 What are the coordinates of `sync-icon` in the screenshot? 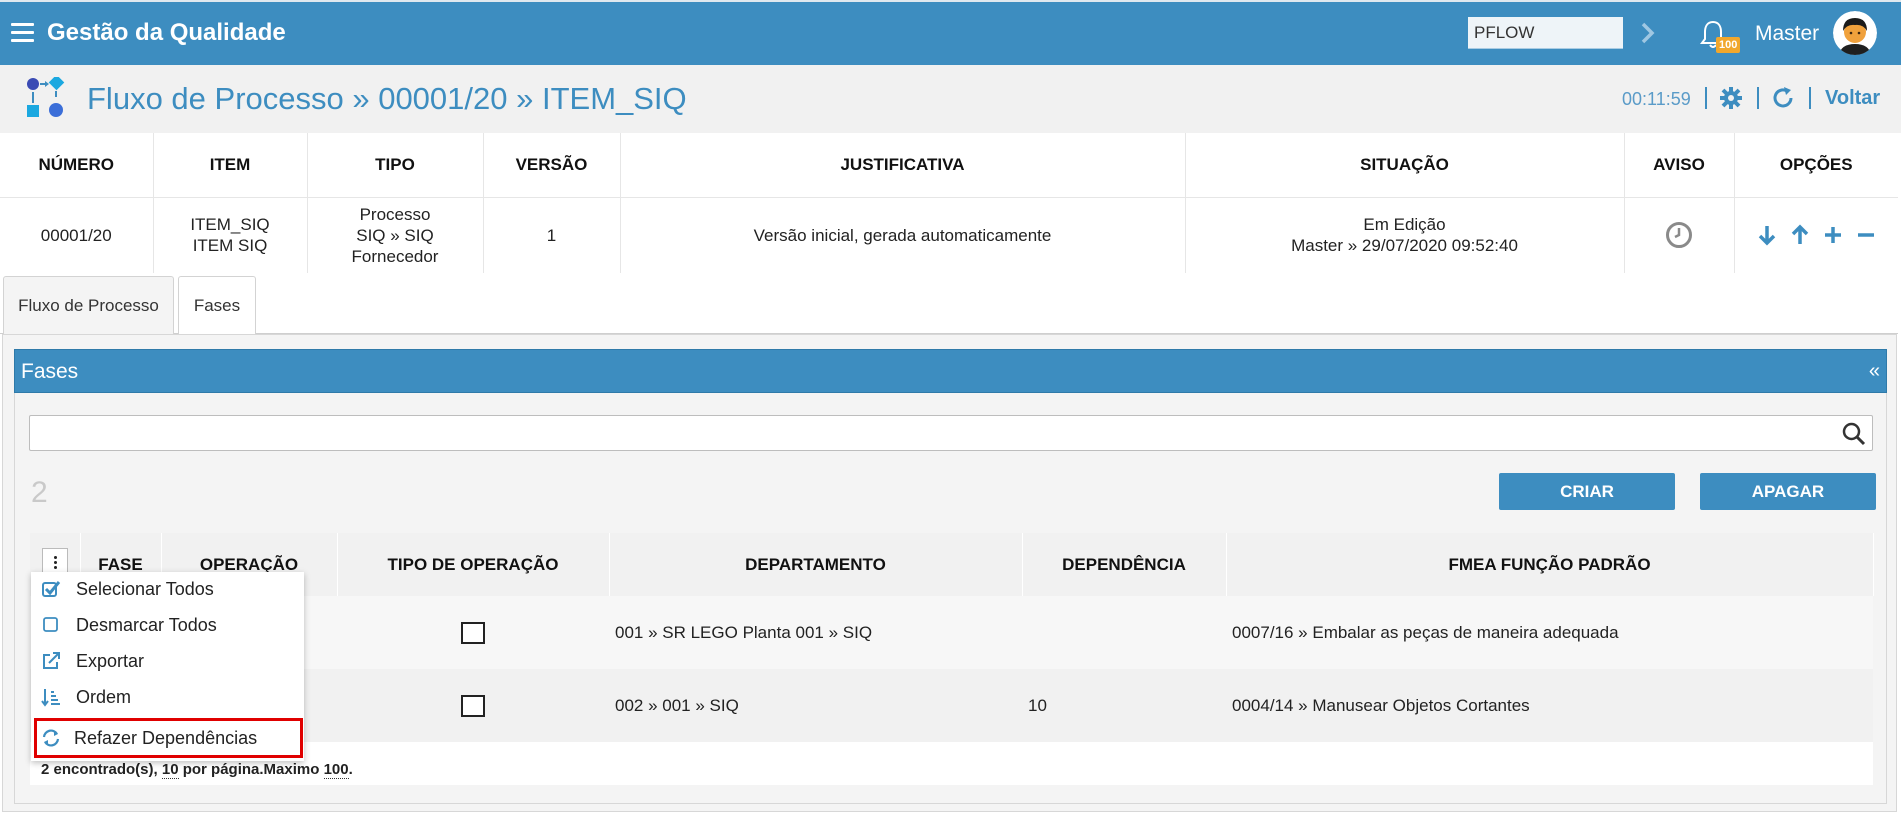 It's located at (51, 738).